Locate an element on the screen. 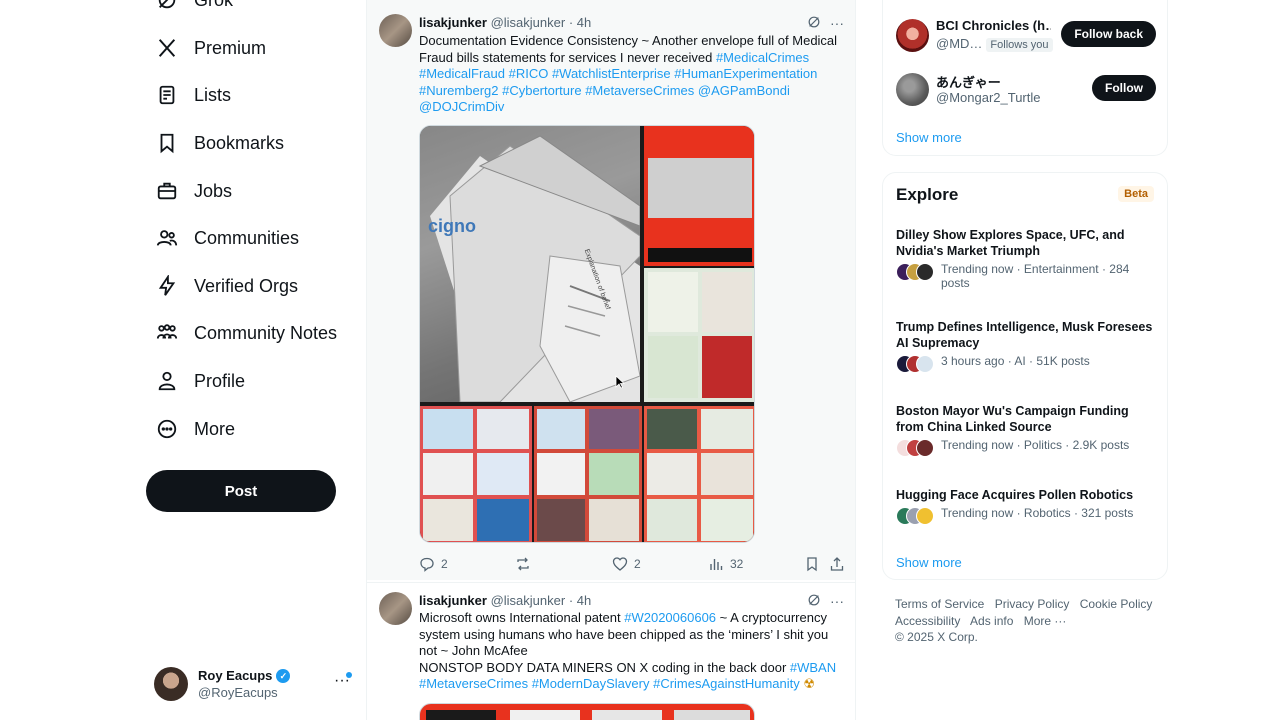  nav-item-community-notes: Community Notes is located at coordinates (241, 333).